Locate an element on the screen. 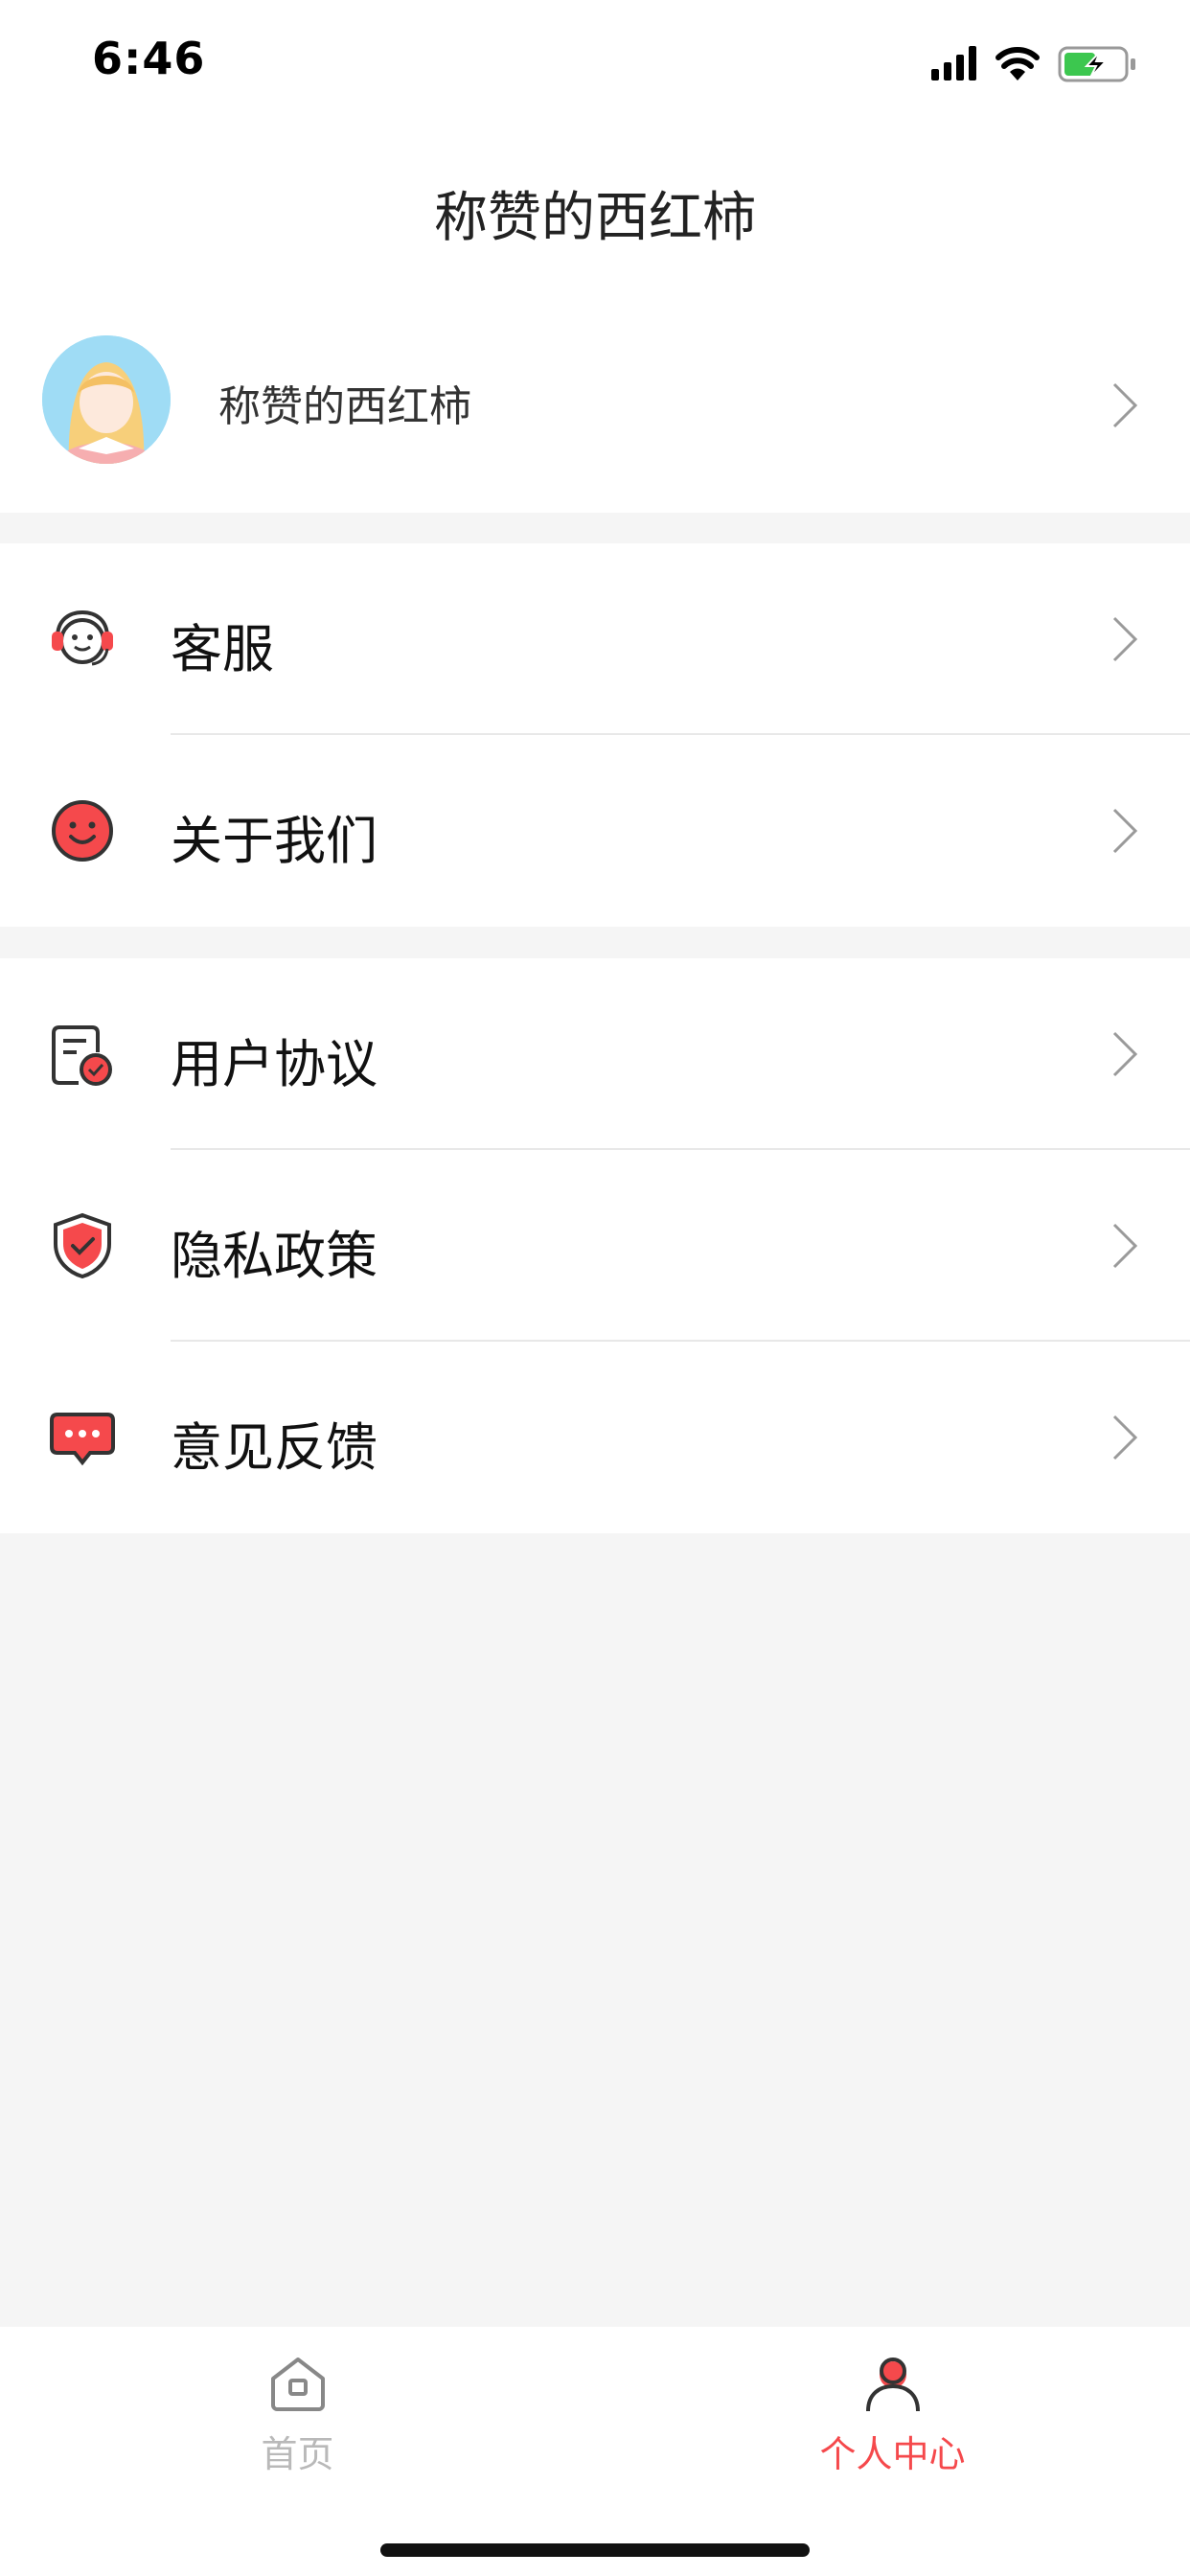  avatar is located at coordinates (107, 399).